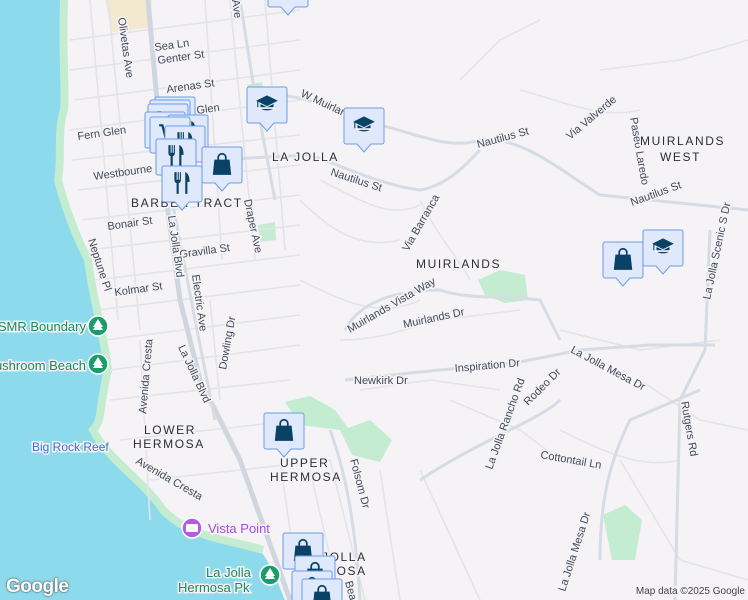  What do you see at coordinates (43, 326) in the screenshot?
I see `poi-label: SMR Boundary` at bounding box center [43, 326].